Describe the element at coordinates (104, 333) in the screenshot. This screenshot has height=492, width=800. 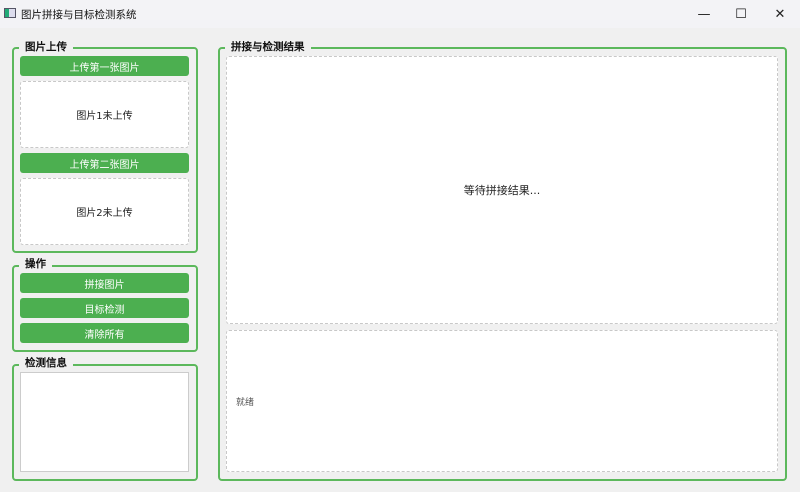
I see `clear-all-button: 清除所有` at that location.